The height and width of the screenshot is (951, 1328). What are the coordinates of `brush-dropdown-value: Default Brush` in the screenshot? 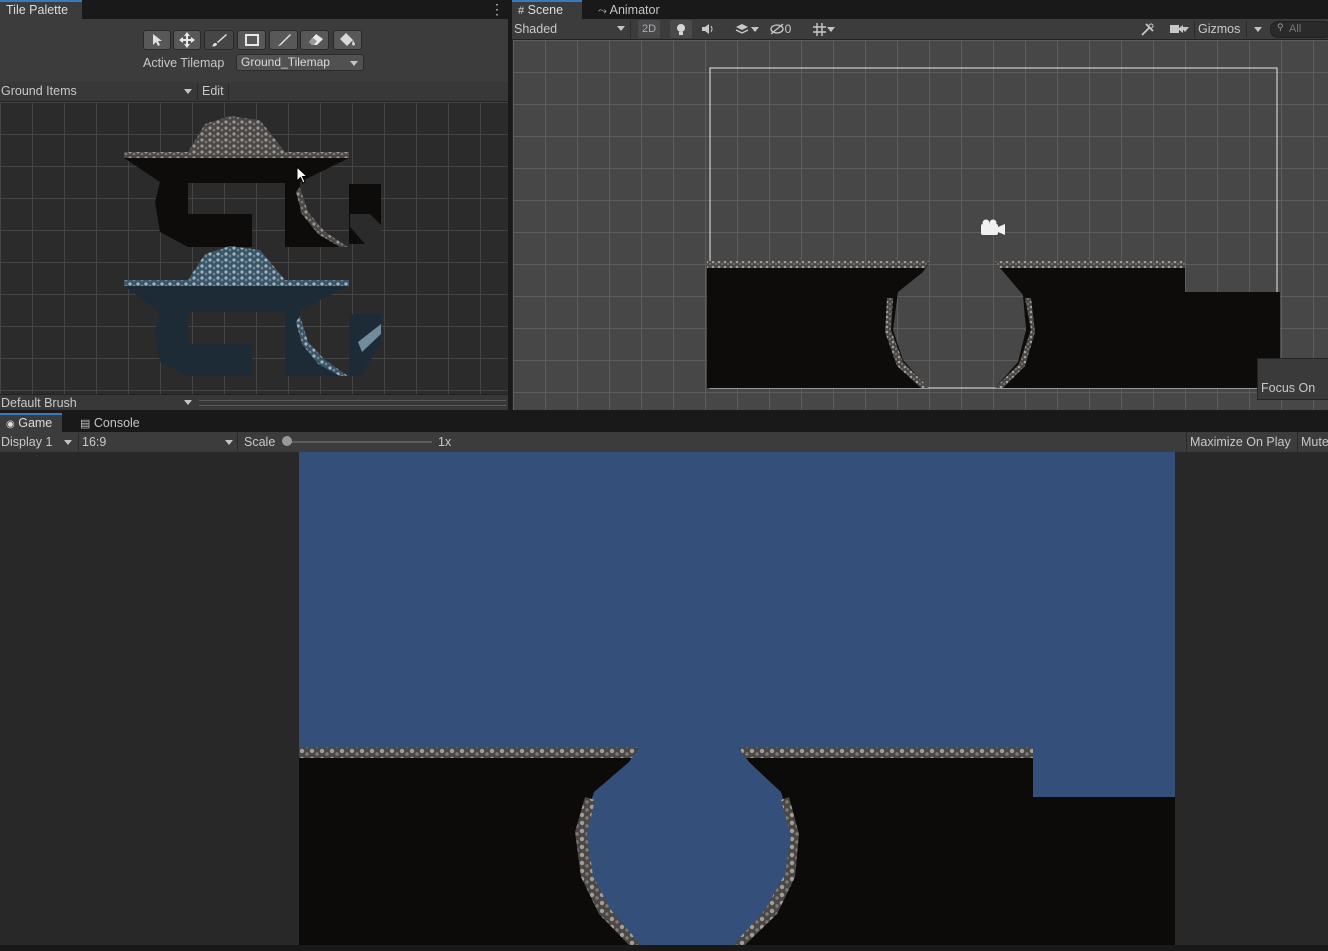 It's located at (39, 403).